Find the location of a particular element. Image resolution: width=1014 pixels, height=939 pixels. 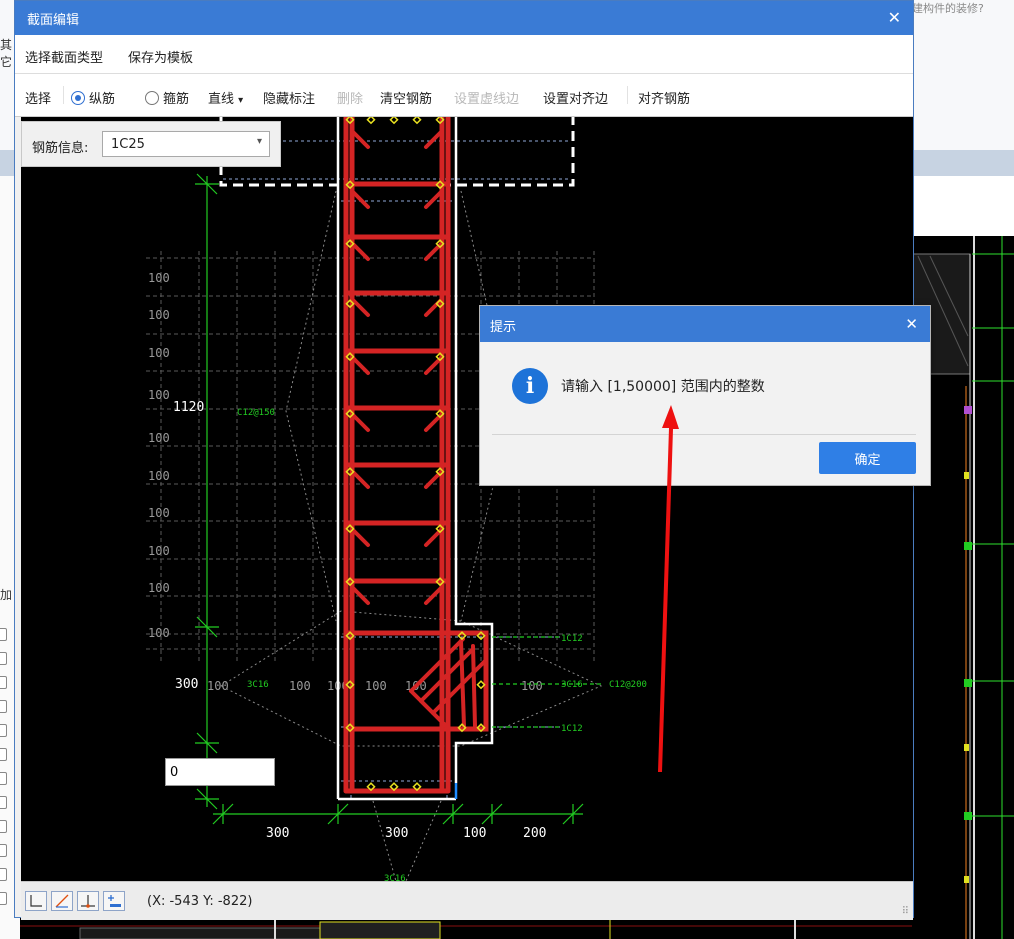

dim-label-300-vertical: 300 is located at coordinates (186, 684).